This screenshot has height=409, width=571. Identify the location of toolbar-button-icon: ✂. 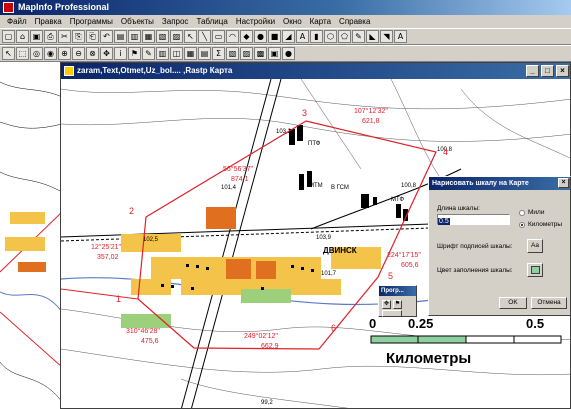
(64, 36).